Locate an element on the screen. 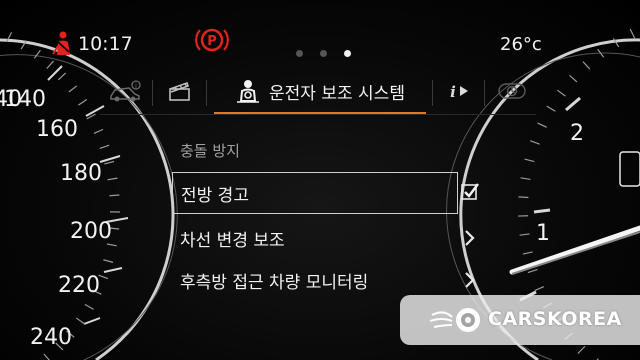 This screenshot has width=640, height=360. clock: 10:17 is located at coordinates (105, 44).